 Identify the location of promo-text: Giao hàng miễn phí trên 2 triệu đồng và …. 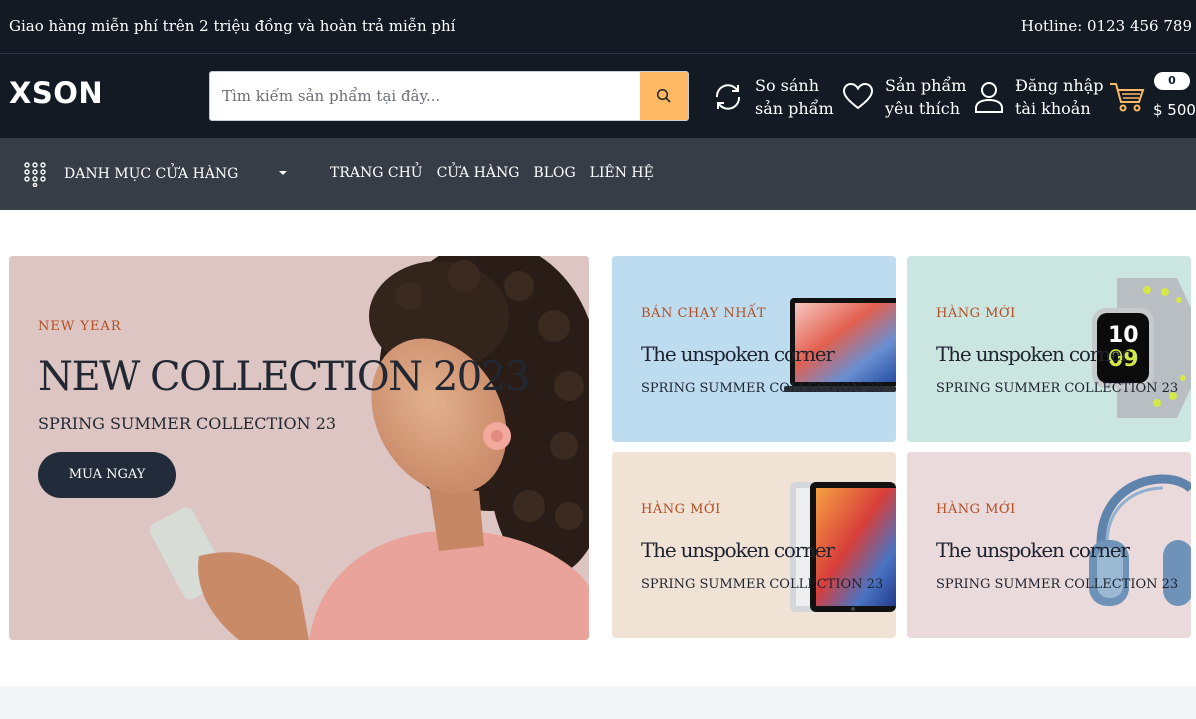
(232, 26).